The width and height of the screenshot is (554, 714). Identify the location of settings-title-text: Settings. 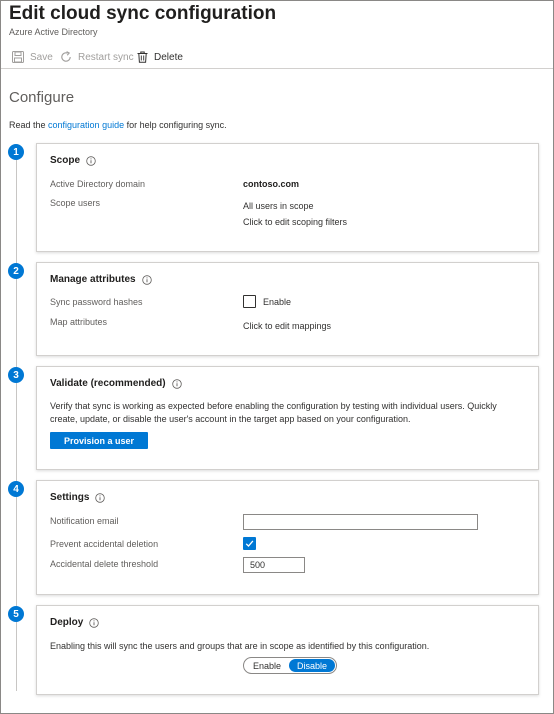
(70, 497).